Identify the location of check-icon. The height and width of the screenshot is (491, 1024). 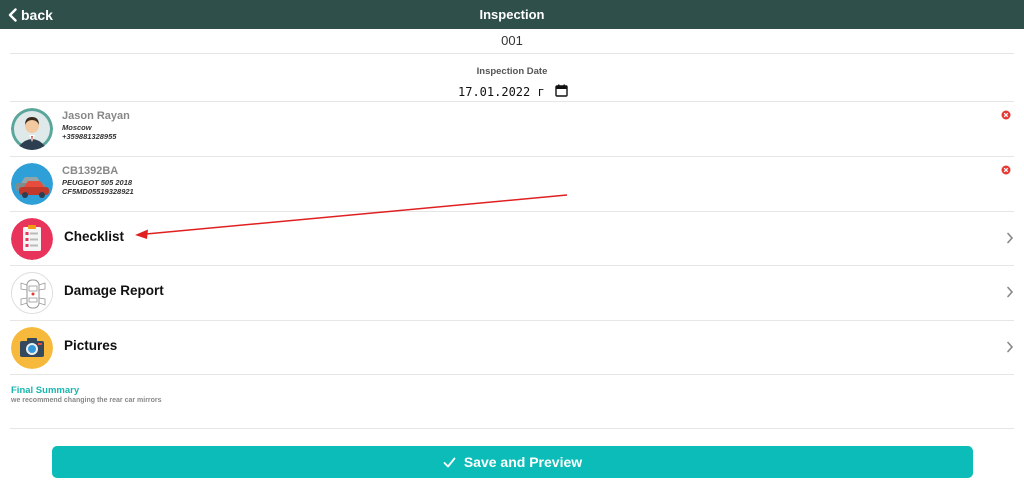
(449, 462).